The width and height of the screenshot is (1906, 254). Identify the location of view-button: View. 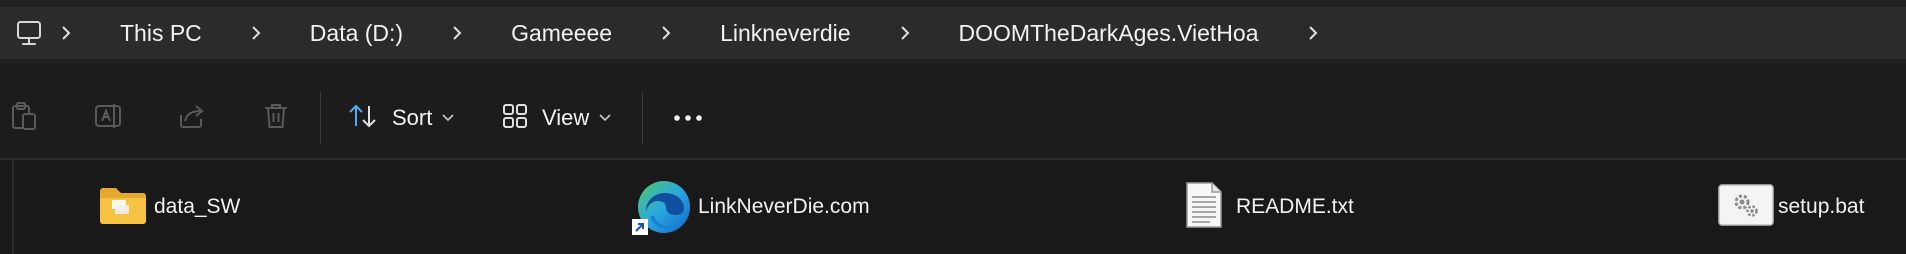
(562, 118).